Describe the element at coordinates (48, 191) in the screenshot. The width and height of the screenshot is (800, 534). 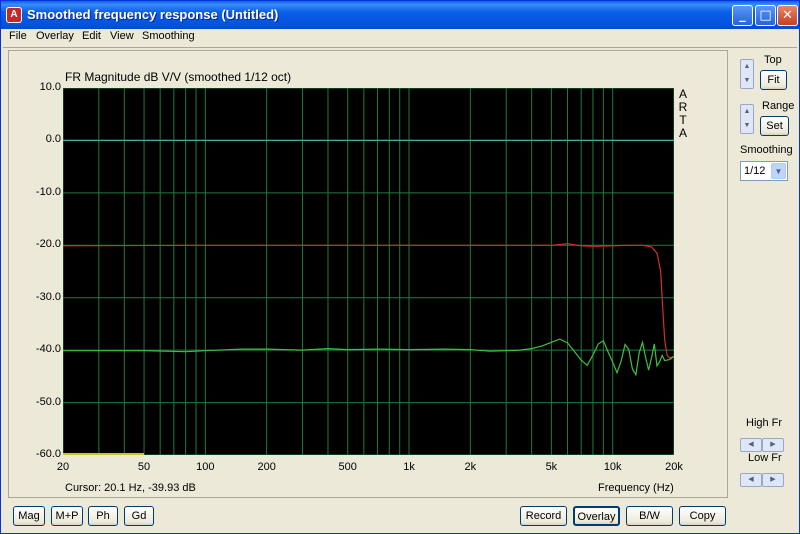
I see `y-tick-label: -10.0` at that location.